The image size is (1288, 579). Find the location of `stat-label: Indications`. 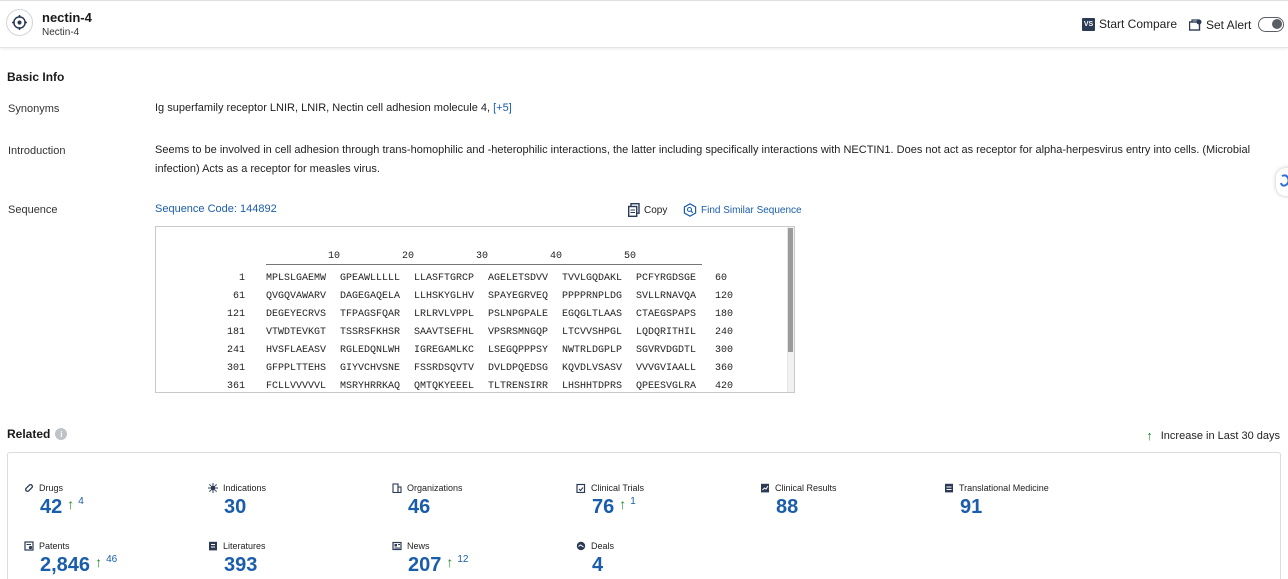

stat-label: Indications is located at coordinates (244, 488).